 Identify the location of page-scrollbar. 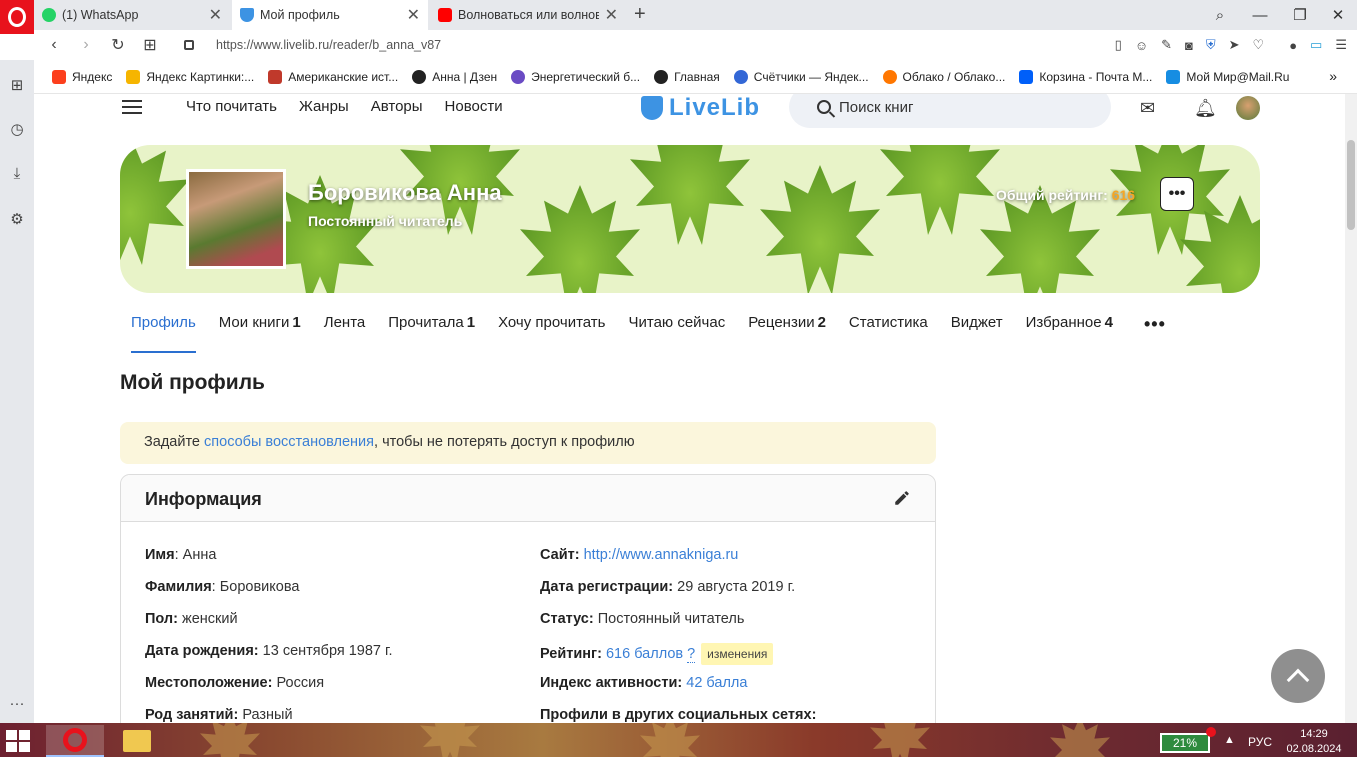
(1351, 408).